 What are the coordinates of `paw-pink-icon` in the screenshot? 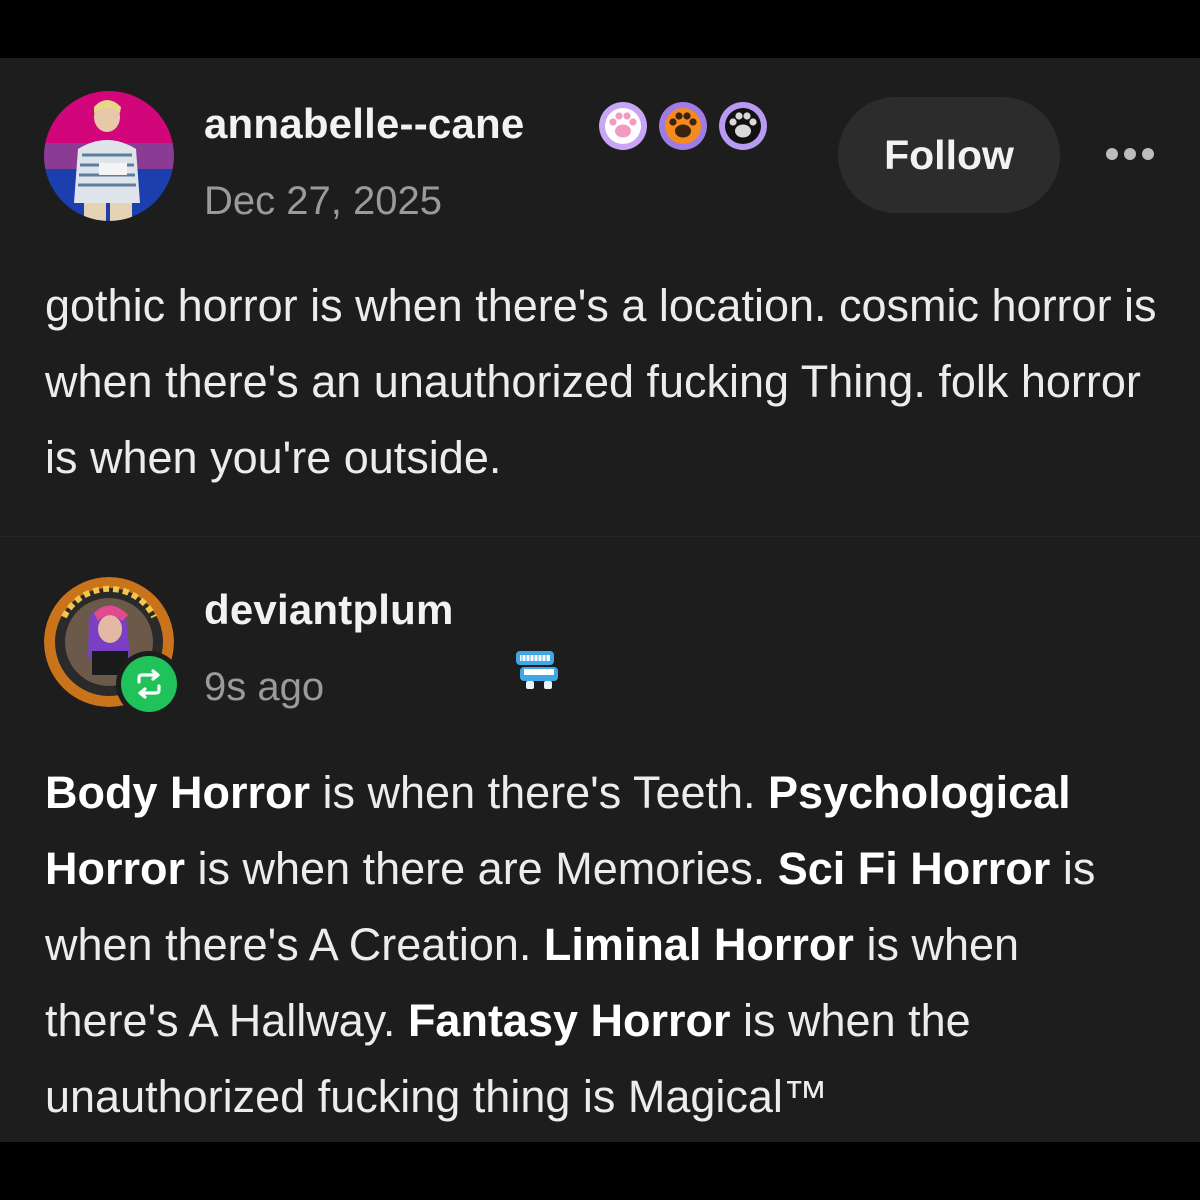 It's located at (623, 126).